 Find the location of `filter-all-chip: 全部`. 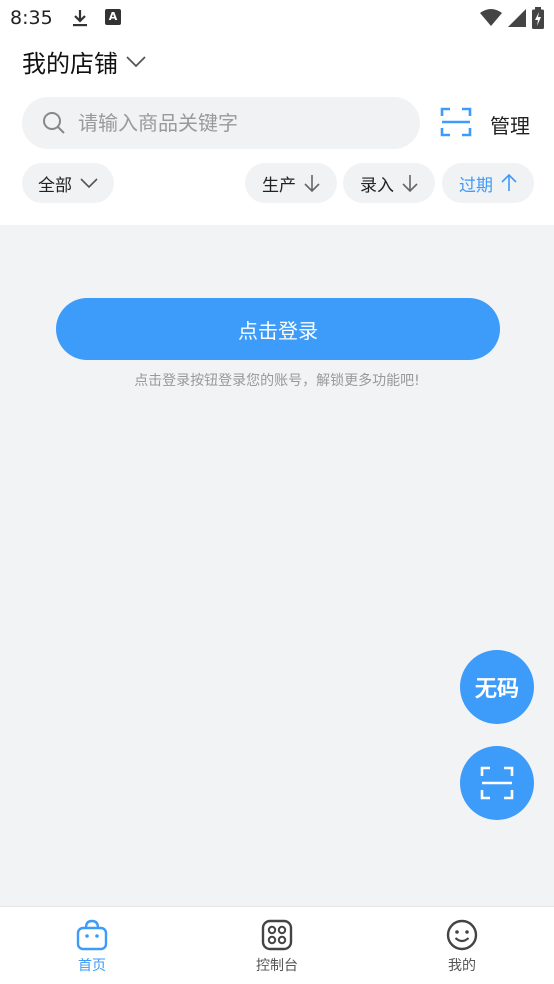

filter-all-chip: 全部 is located at coordinates (68, 183).